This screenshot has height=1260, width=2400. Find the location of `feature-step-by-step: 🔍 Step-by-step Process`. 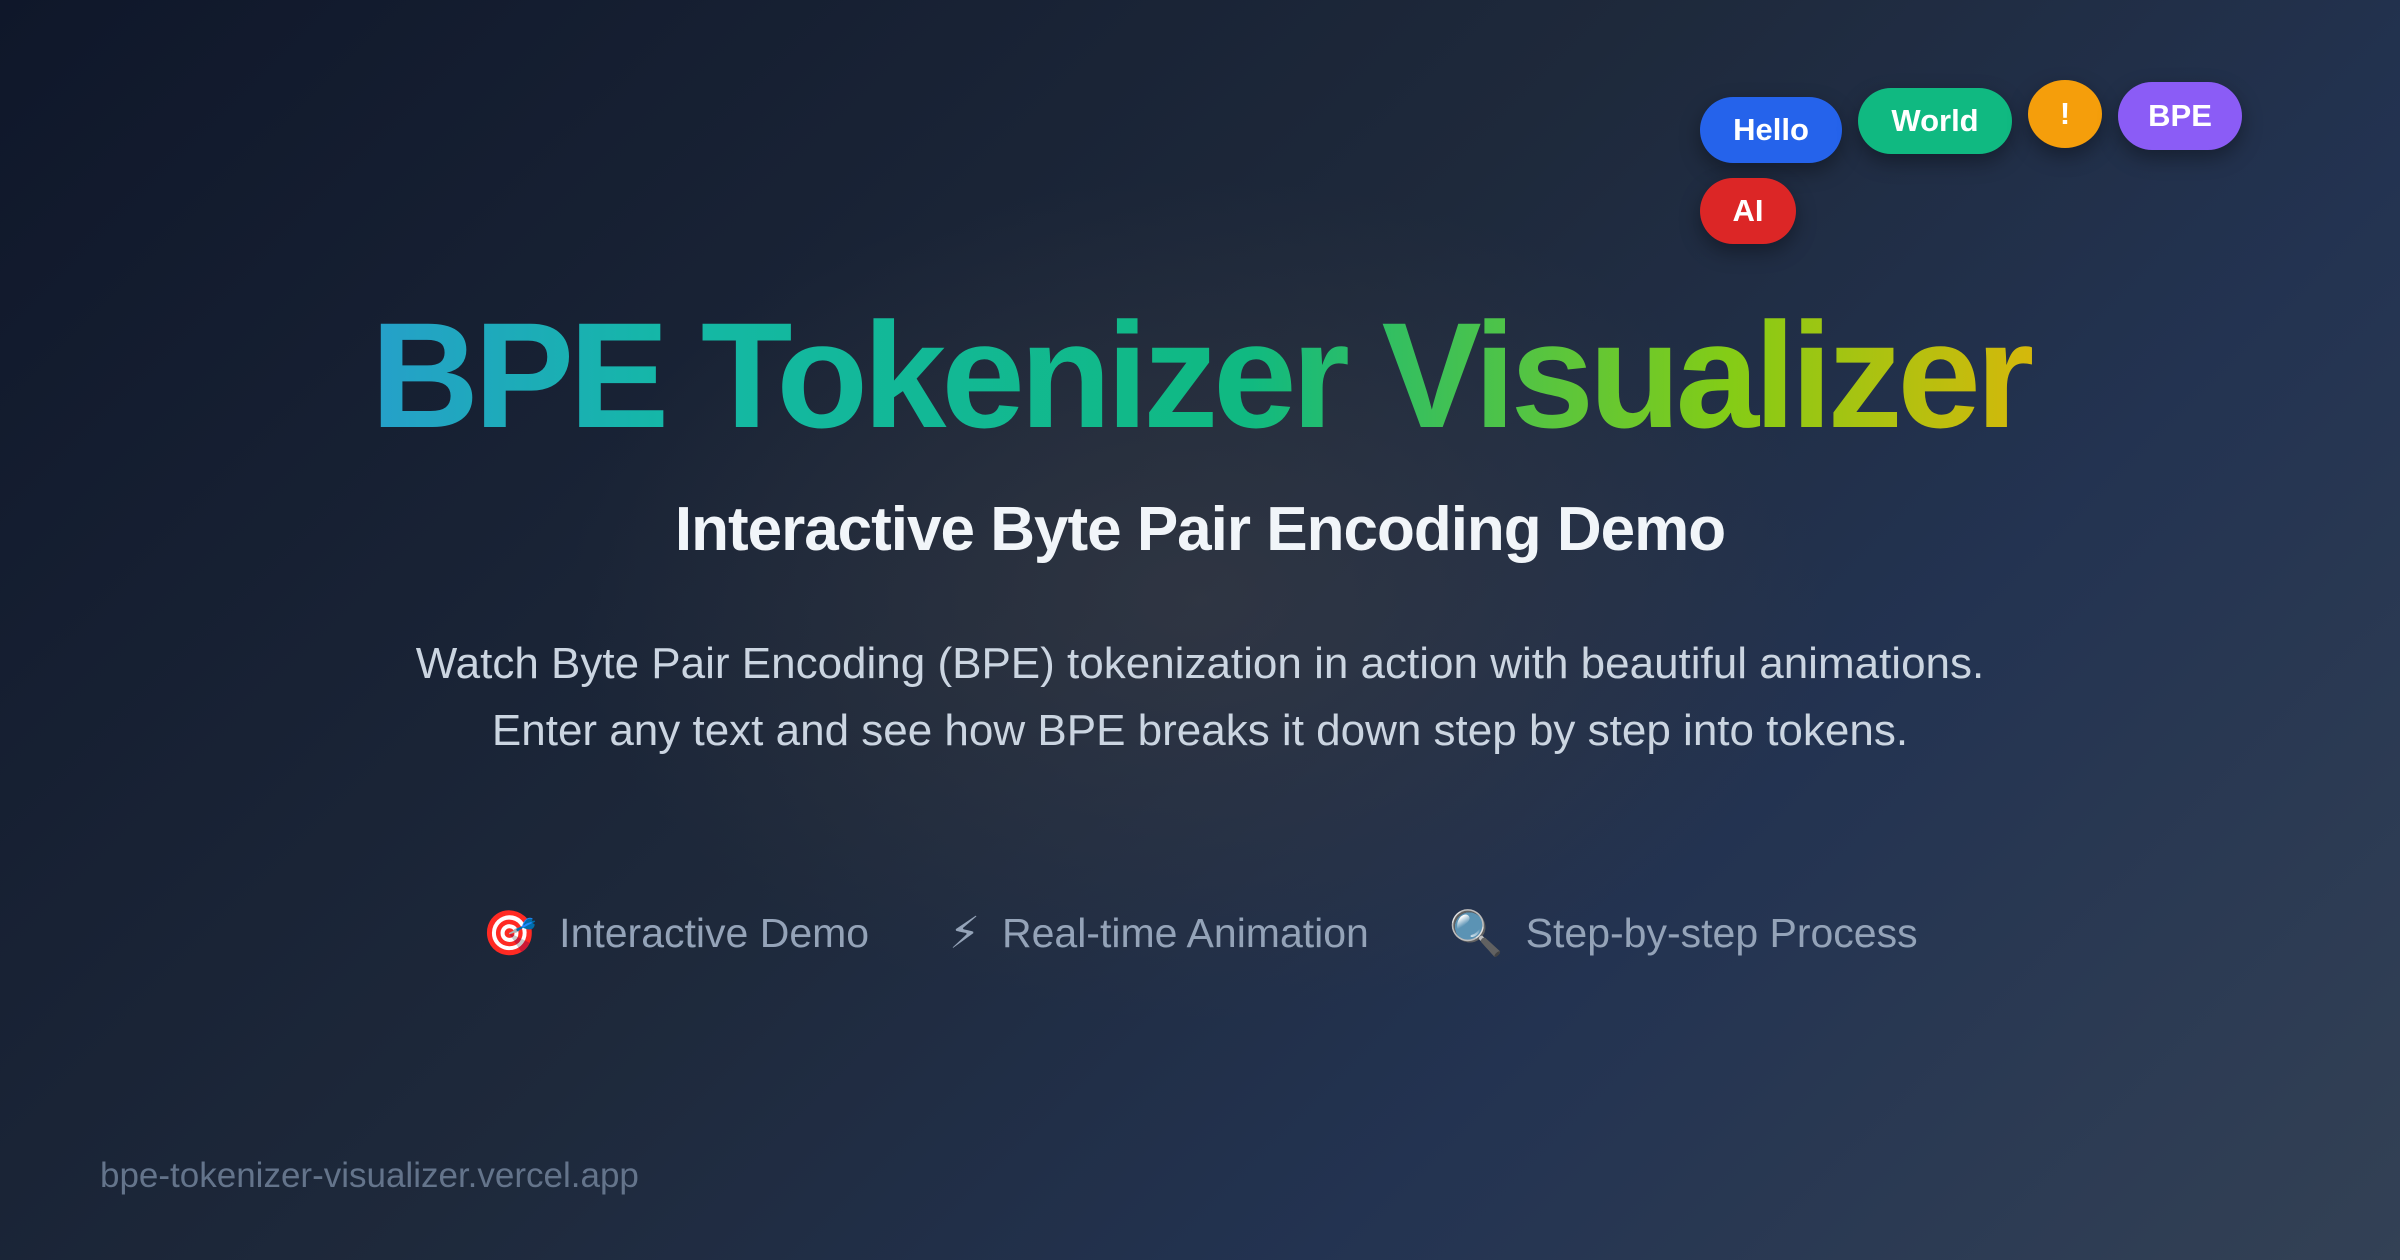

feature-step-by-step: 🔍 Step-by-step Process is located at coordinates (1683, 933).